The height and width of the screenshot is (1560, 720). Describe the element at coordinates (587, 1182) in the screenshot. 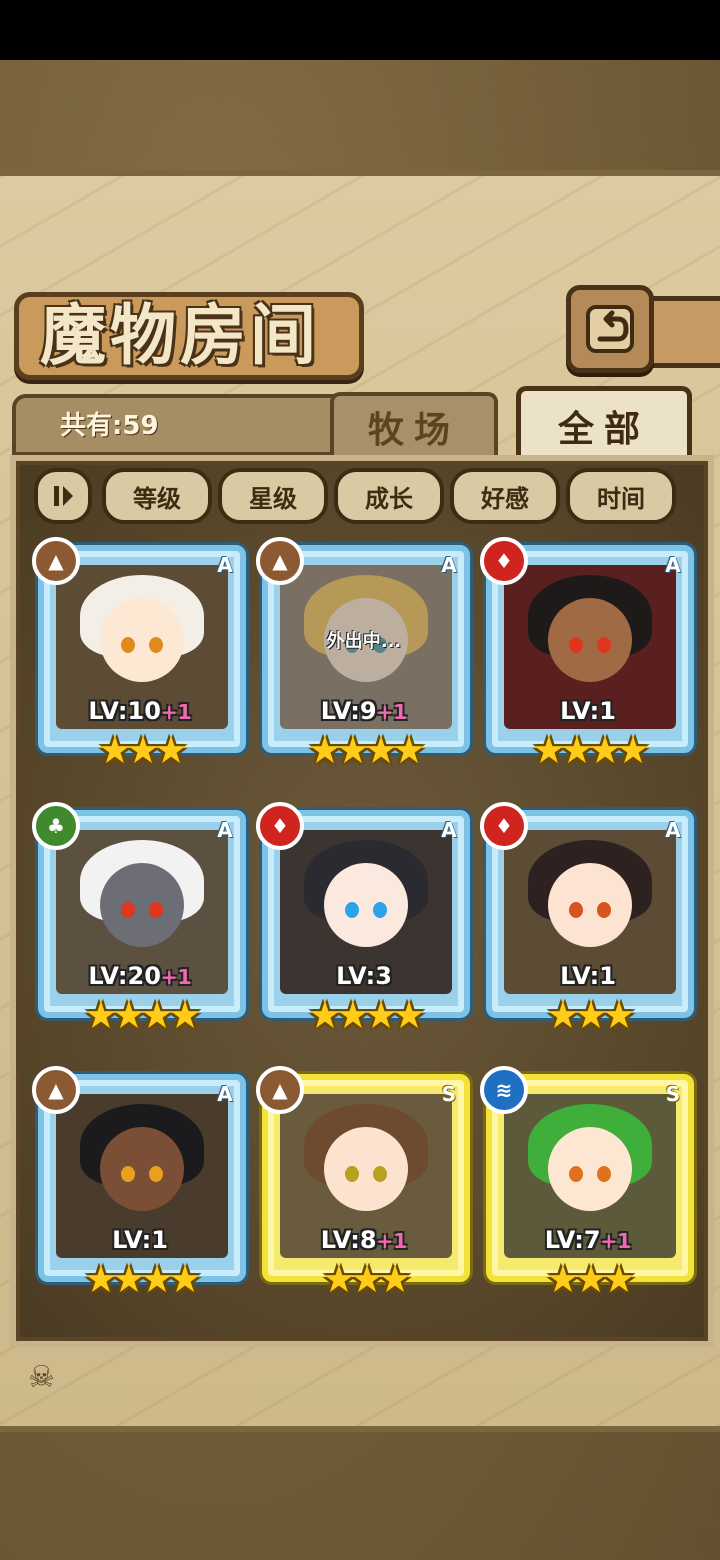

I see `monster-card: S ≋ LV:7+1 ★★★` at that location.